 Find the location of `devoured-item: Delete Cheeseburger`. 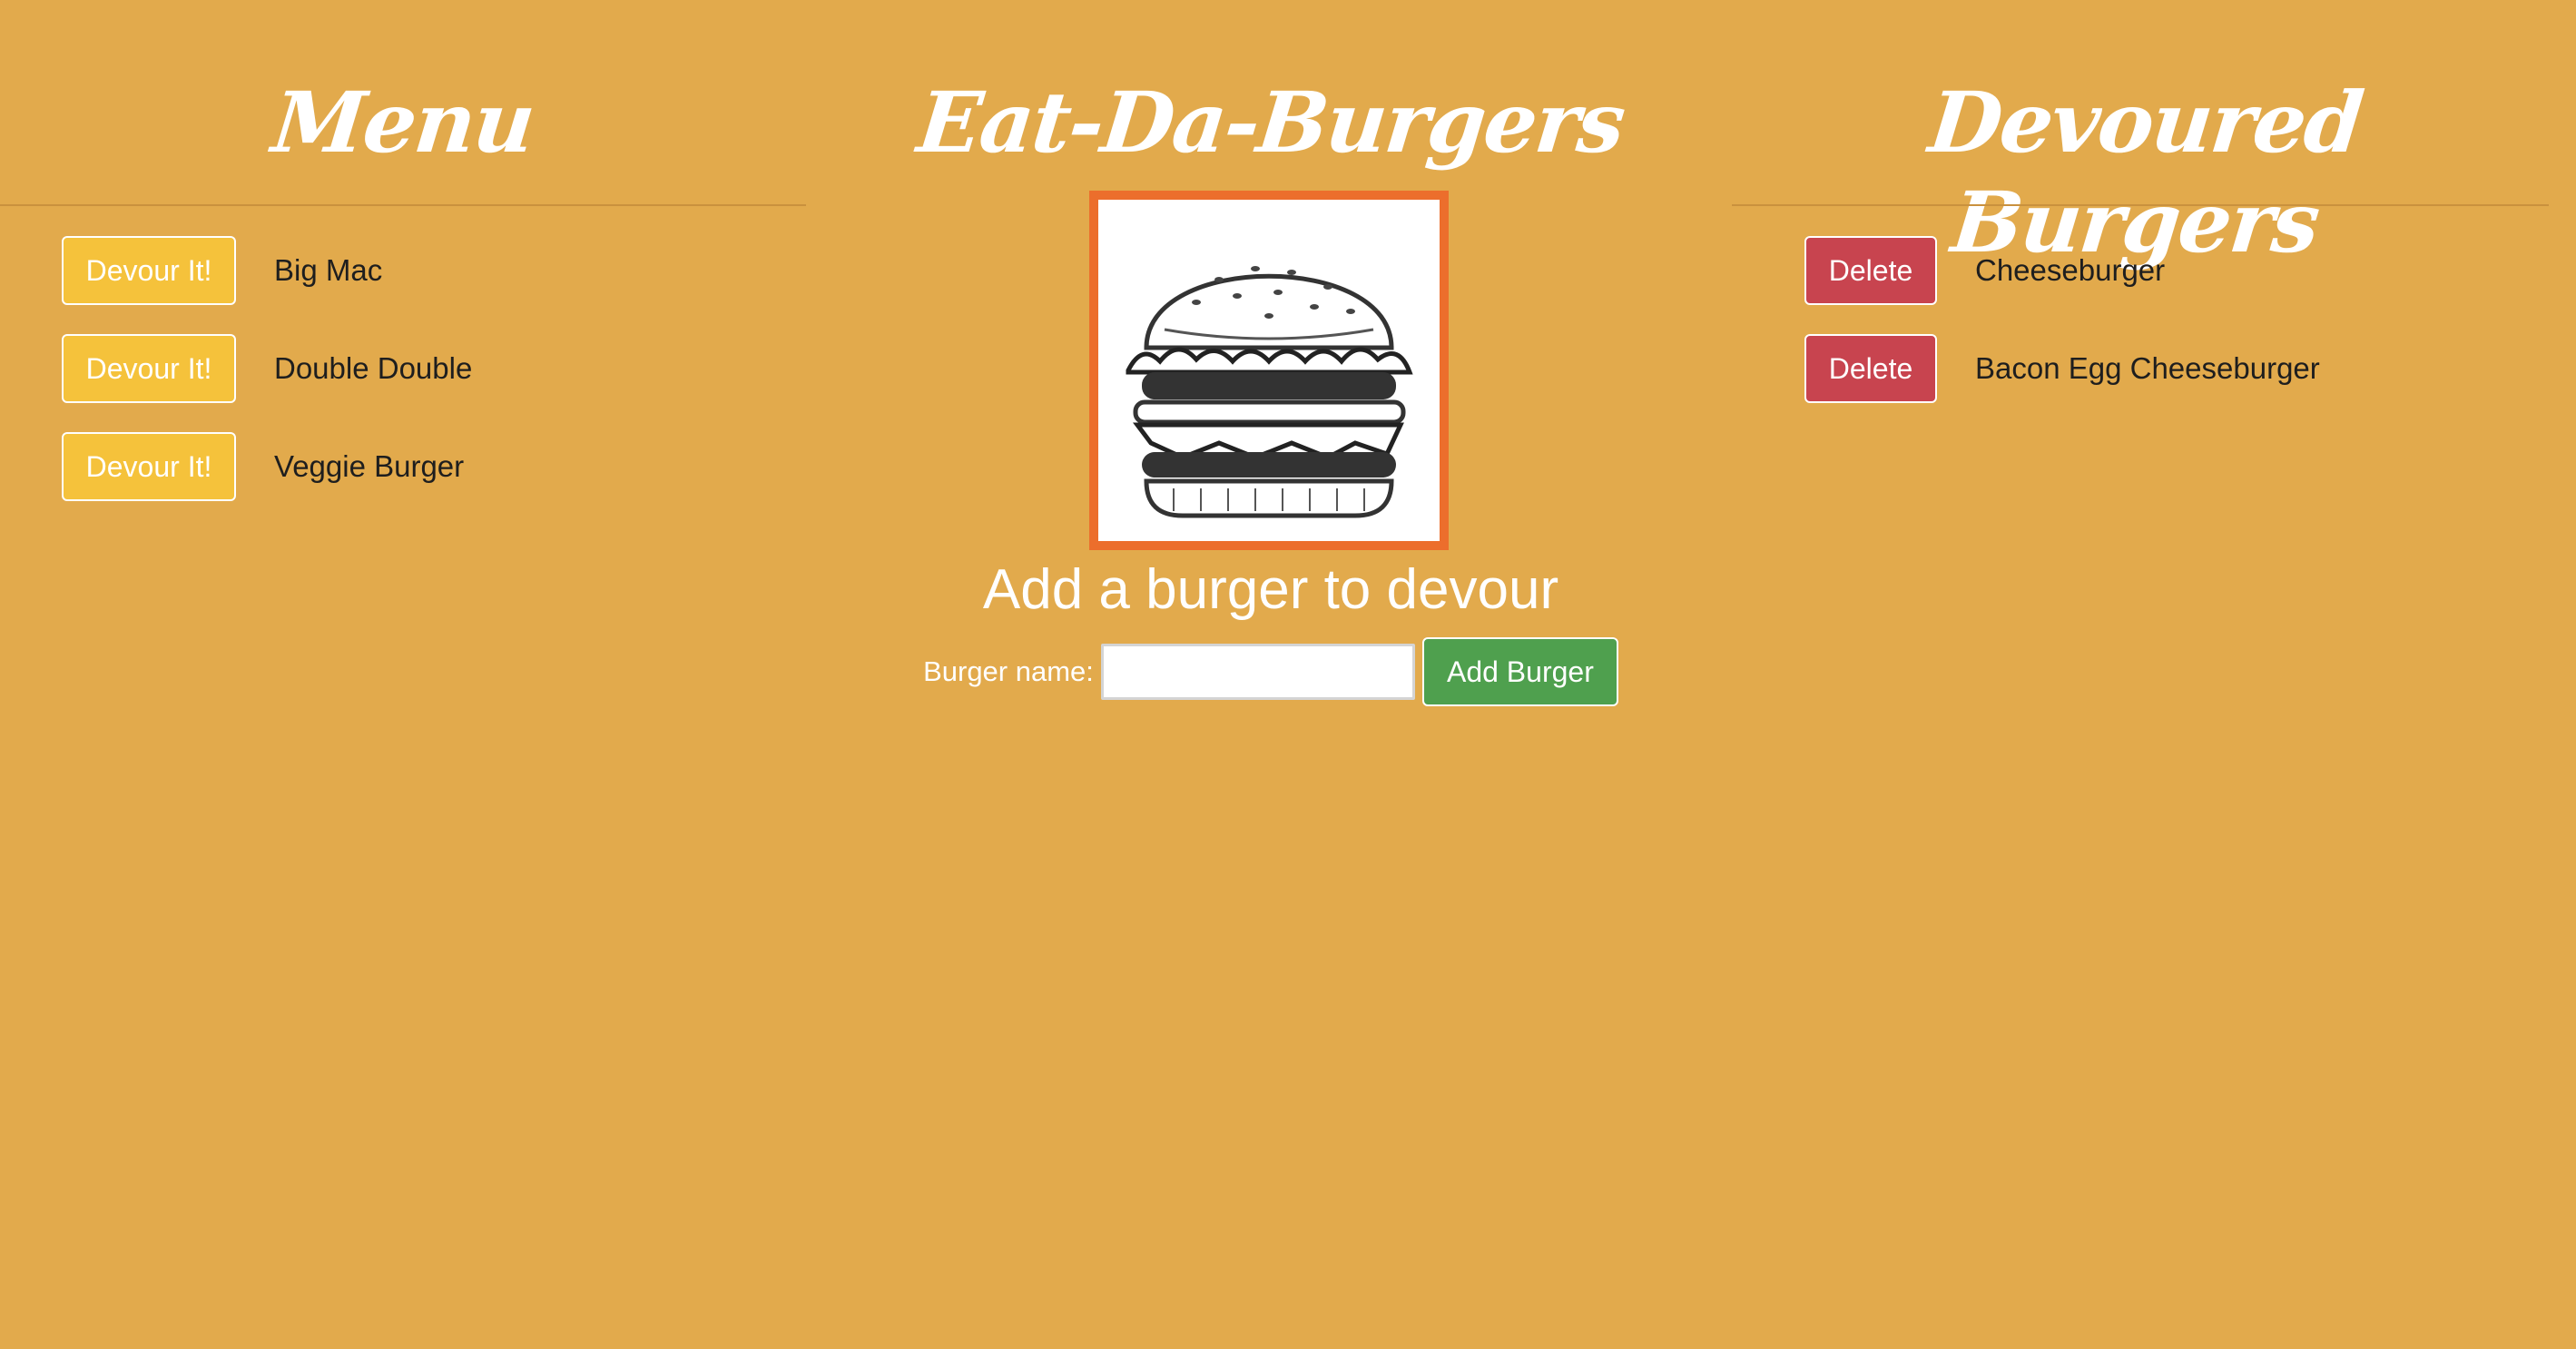

devoured-item: Delete Cheeseburger is located at coordinates (1984, 270).